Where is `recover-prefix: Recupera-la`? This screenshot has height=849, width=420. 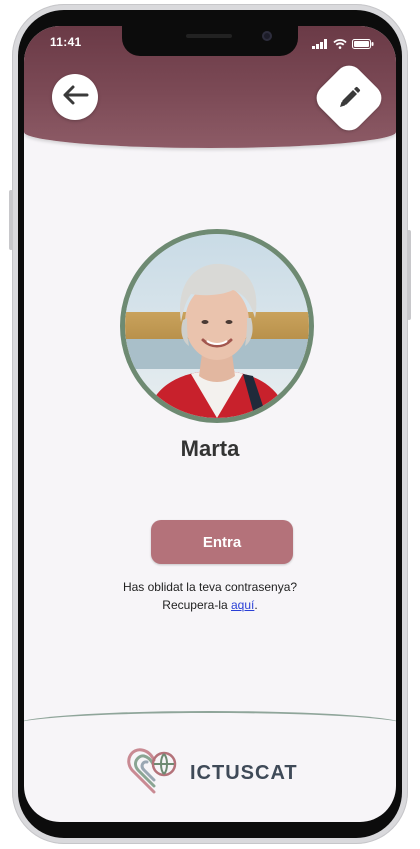
recover-prefix: Recupera-la is located at coordinates (196, 605).